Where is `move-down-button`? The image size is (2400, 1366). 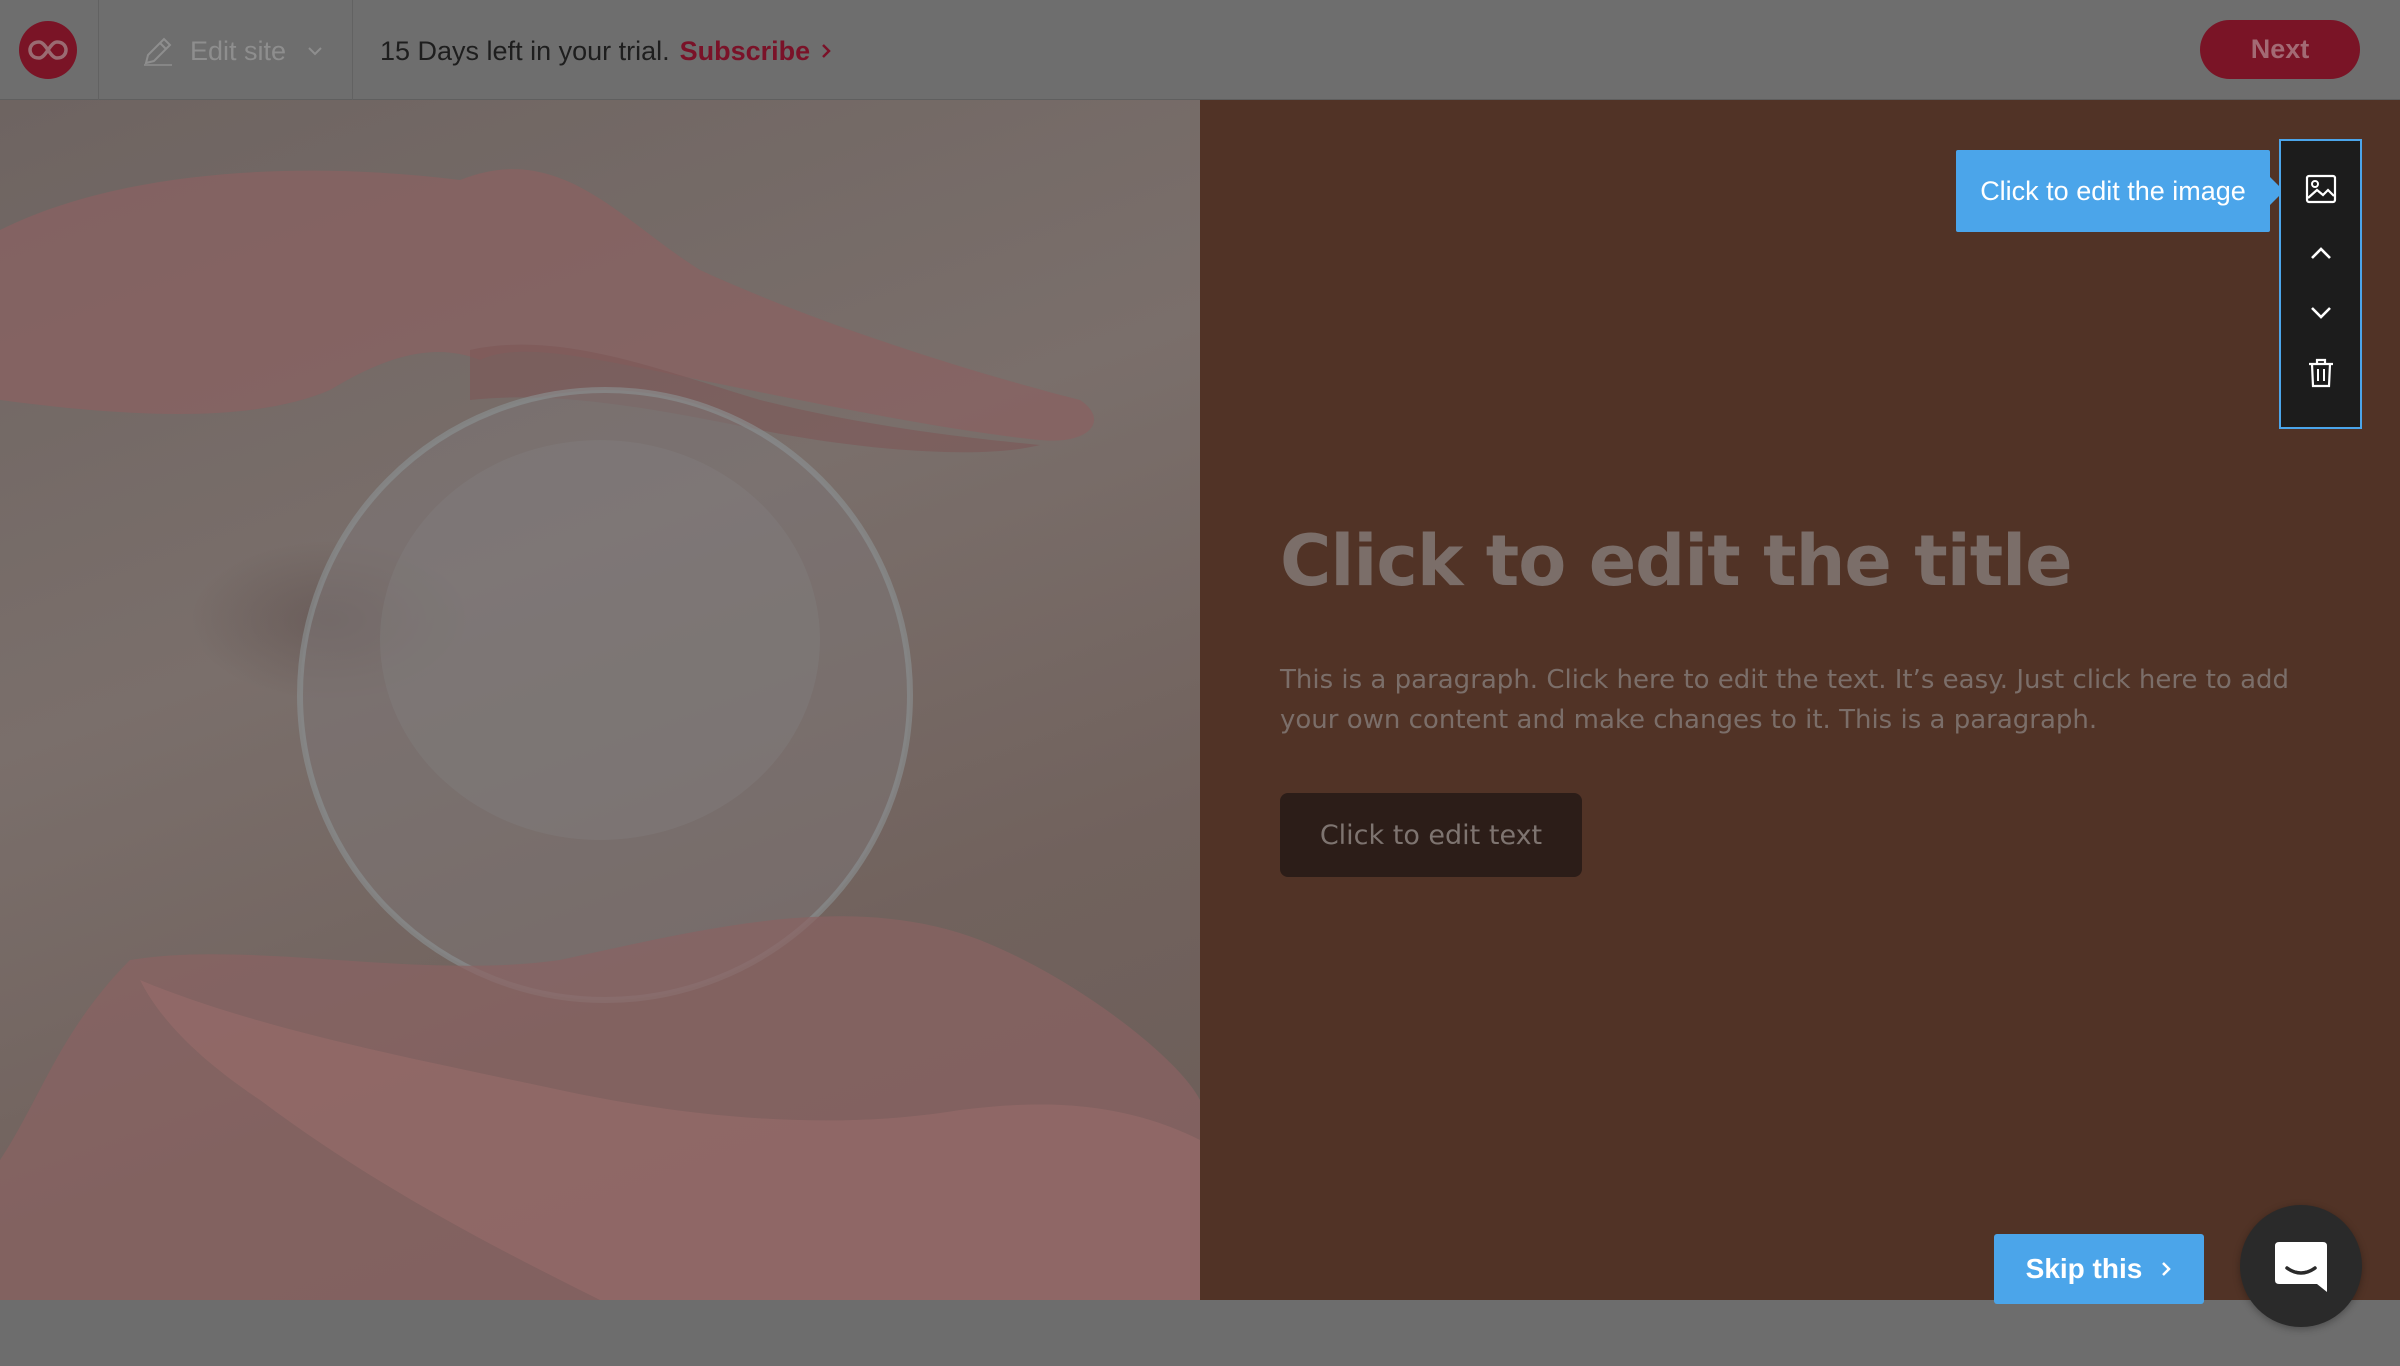
move-down-button is located at coordinates (2321, 313).